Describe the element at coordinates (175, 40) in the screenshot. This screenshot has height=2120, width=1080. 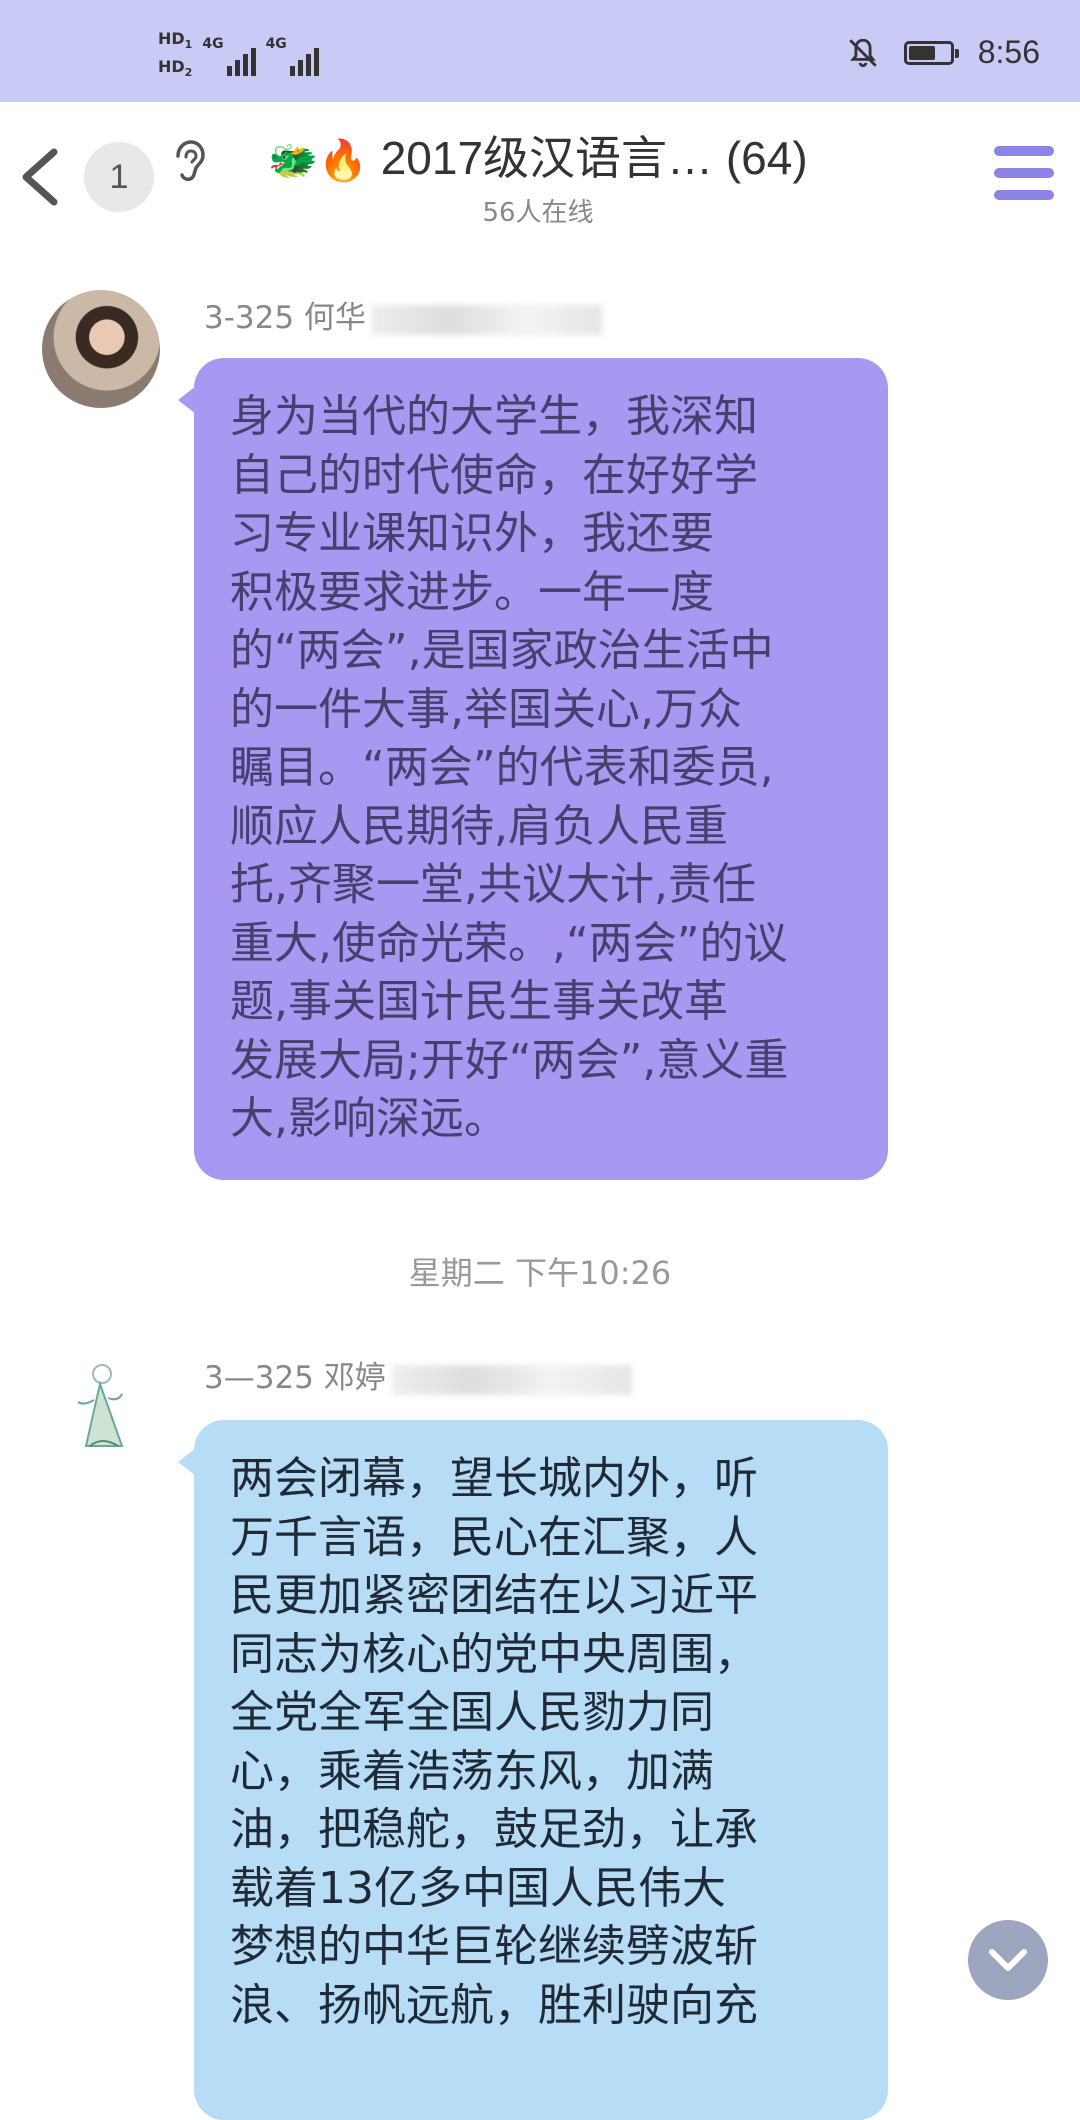
I see `hd1-label: HD1` at that location.